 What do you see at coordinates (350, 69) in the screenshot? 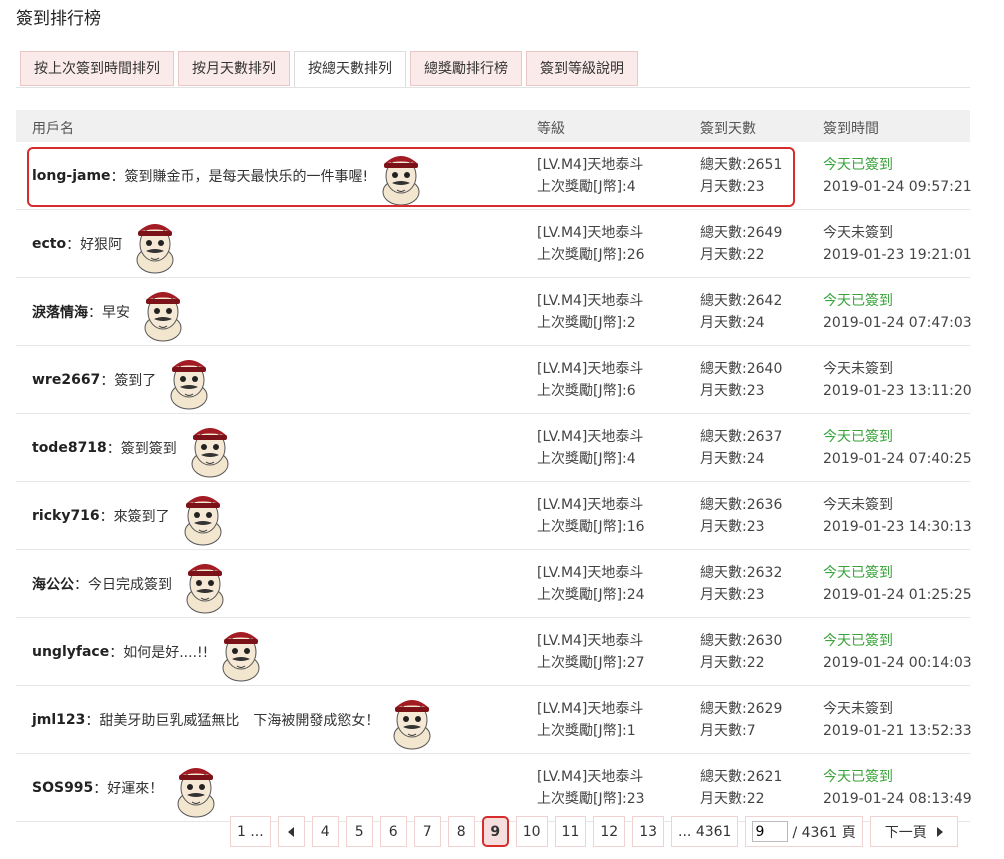
I see `tab-total-days: 按總天數排列` at bounding box center [350, 69].